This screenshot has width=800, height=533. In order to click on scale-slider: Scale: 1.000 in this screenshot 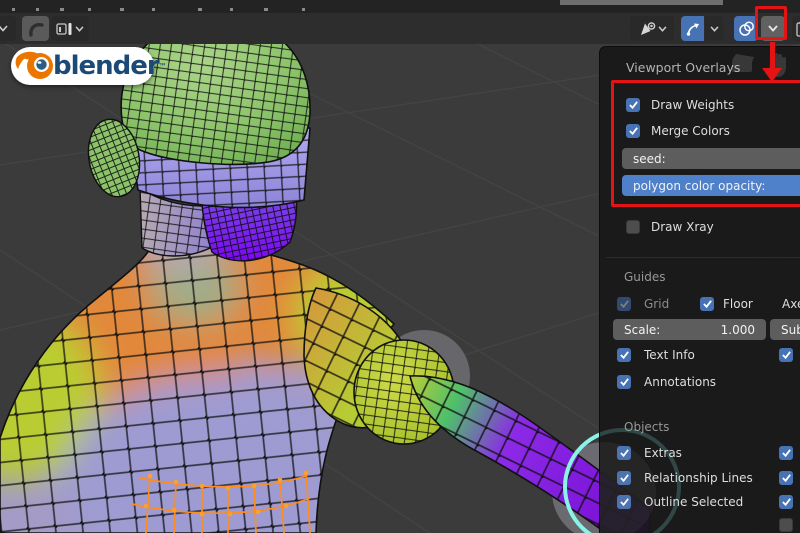, I will do `click(689, 329)`.